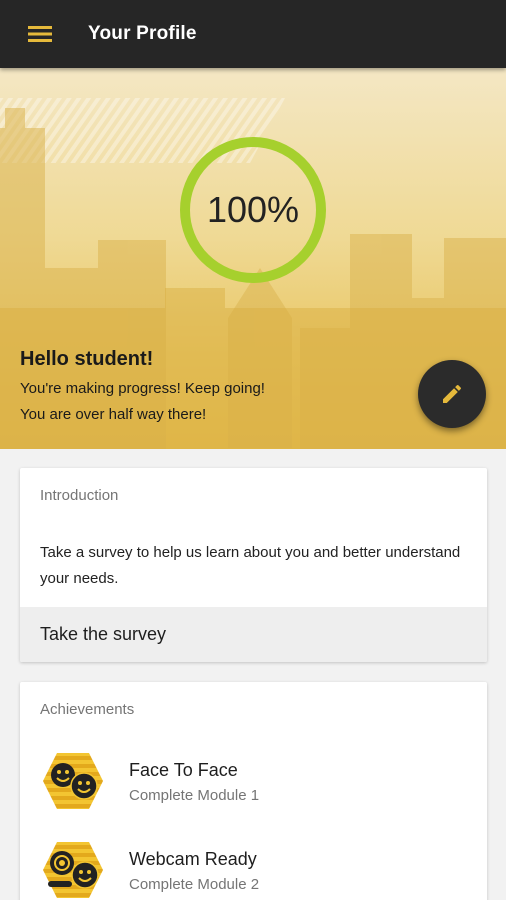 Image resolution: width=506 pixels, height=900 pixels. Describe the element at coordinates (73, 870) in the screenshot. I see `webcam-smiley-badge-icon` at that location.